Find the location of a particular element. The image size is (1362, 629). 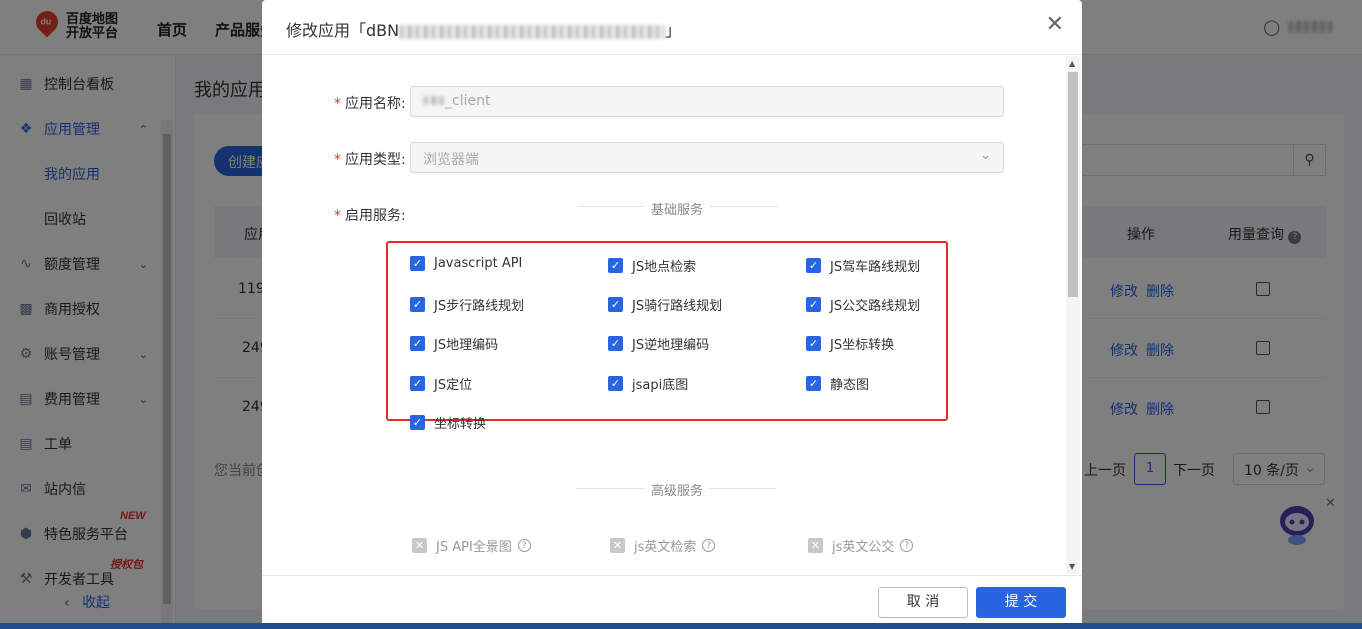

scroll-down-icon: ▼ is located at coordinates (1072, 566).